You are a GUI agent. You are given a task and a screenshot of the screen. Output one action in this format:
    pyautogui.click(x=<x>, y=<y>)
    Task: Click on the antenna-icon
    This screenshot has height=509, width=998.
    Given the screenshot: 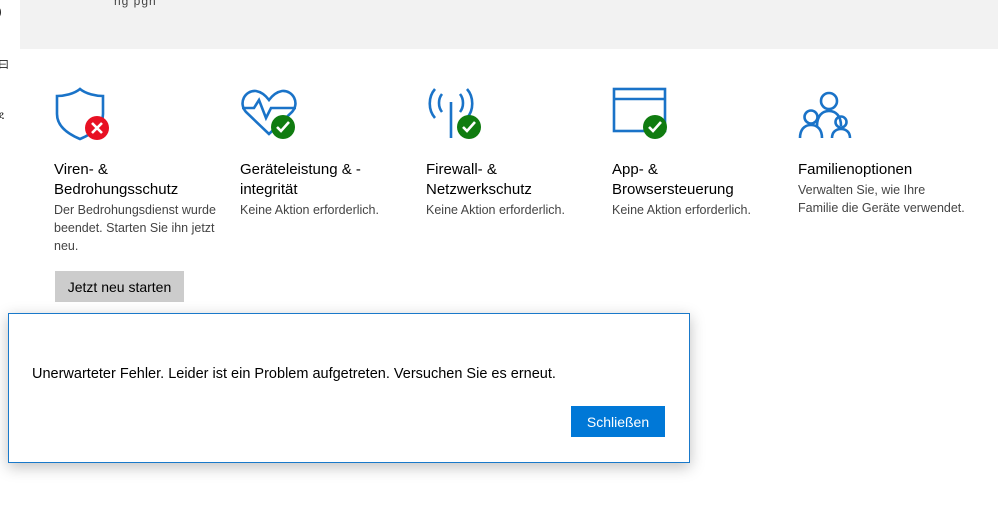 What is the action you would take?
    pyautogui.click(x=456, y=114)
    